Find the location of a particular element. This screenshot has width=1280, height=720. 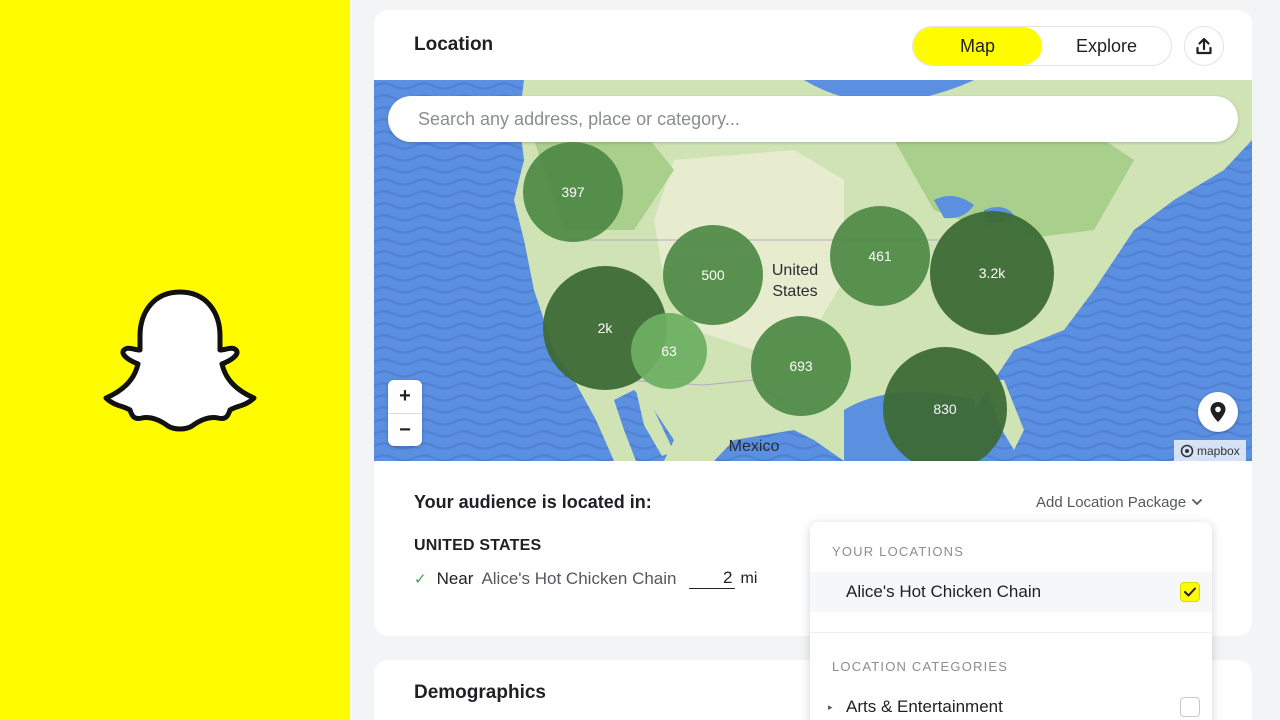

near-place-name: Alice's Hot Chicken Chain is located at coordinates (579, 578).